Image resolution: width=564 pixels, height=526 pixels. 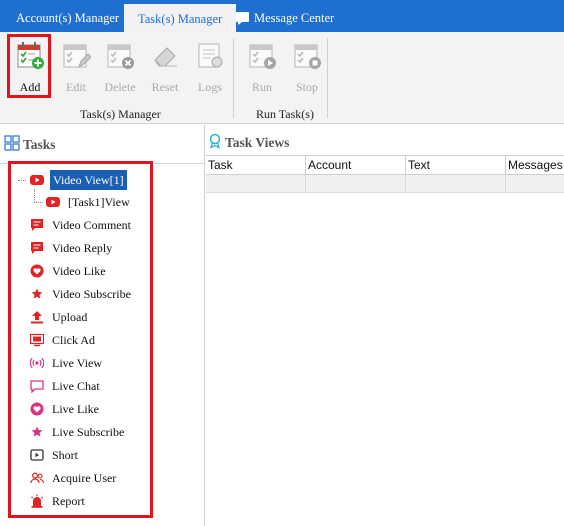 What do you see at coordinates (88, 180) in the screenshot?
I see `task-item-label: Video View[1]` at bounding box center [88, 180].